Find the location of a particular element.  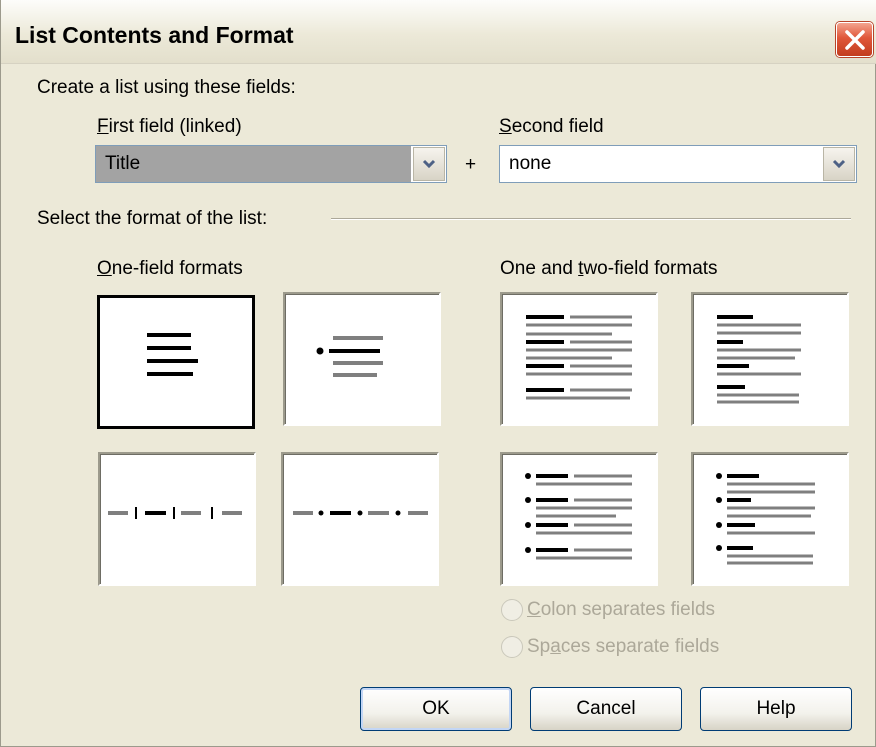

one-field-label-rest: ne-field formats is located at coordinates (177, 268).